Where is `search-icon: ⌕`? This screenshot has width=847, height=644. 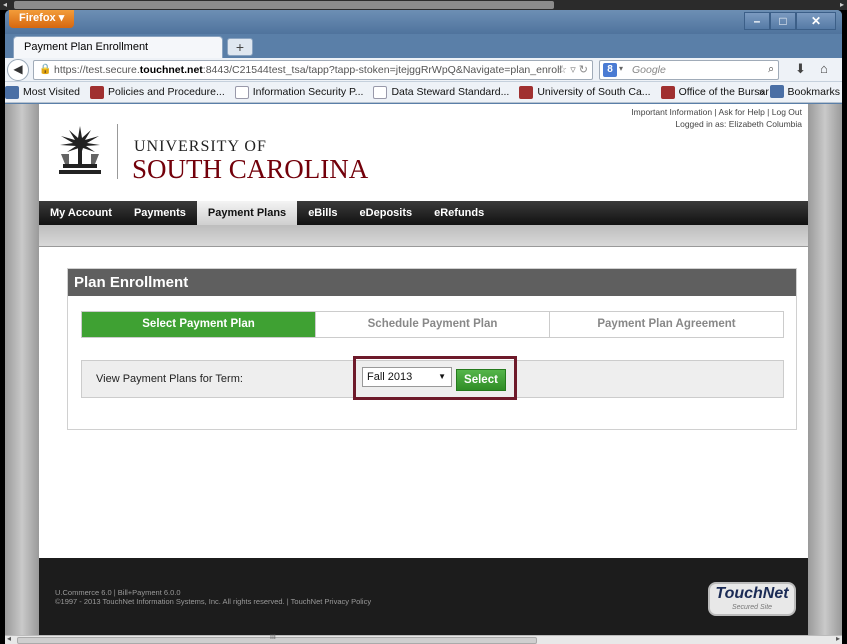
search-icon: ⌕ is located at coordinates (771, 69).